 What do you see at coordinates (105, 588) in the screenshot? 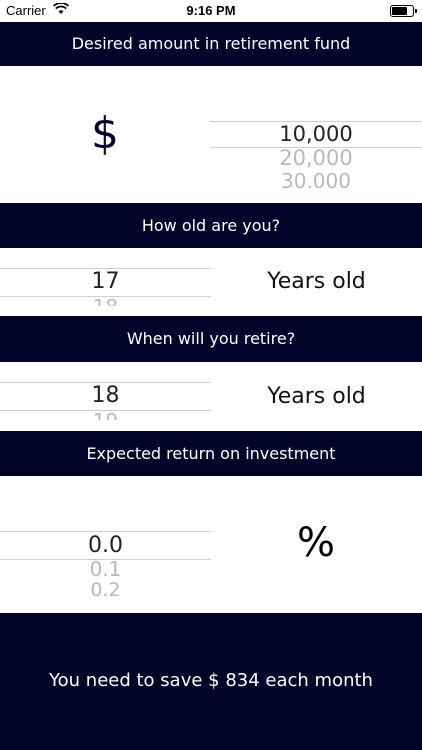
I see `return-picker-option: 0.2` at bounding box center [105, 588].